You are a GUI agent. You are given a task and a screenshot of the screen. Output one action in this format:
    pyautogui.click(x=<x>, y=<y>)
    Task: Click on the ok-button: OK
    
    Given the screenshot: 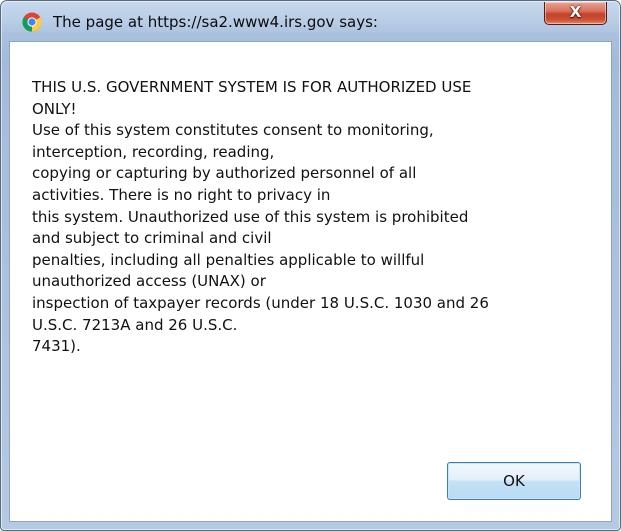 What is the action you would take?
    pyautogui.click(x=514, y=481)
    